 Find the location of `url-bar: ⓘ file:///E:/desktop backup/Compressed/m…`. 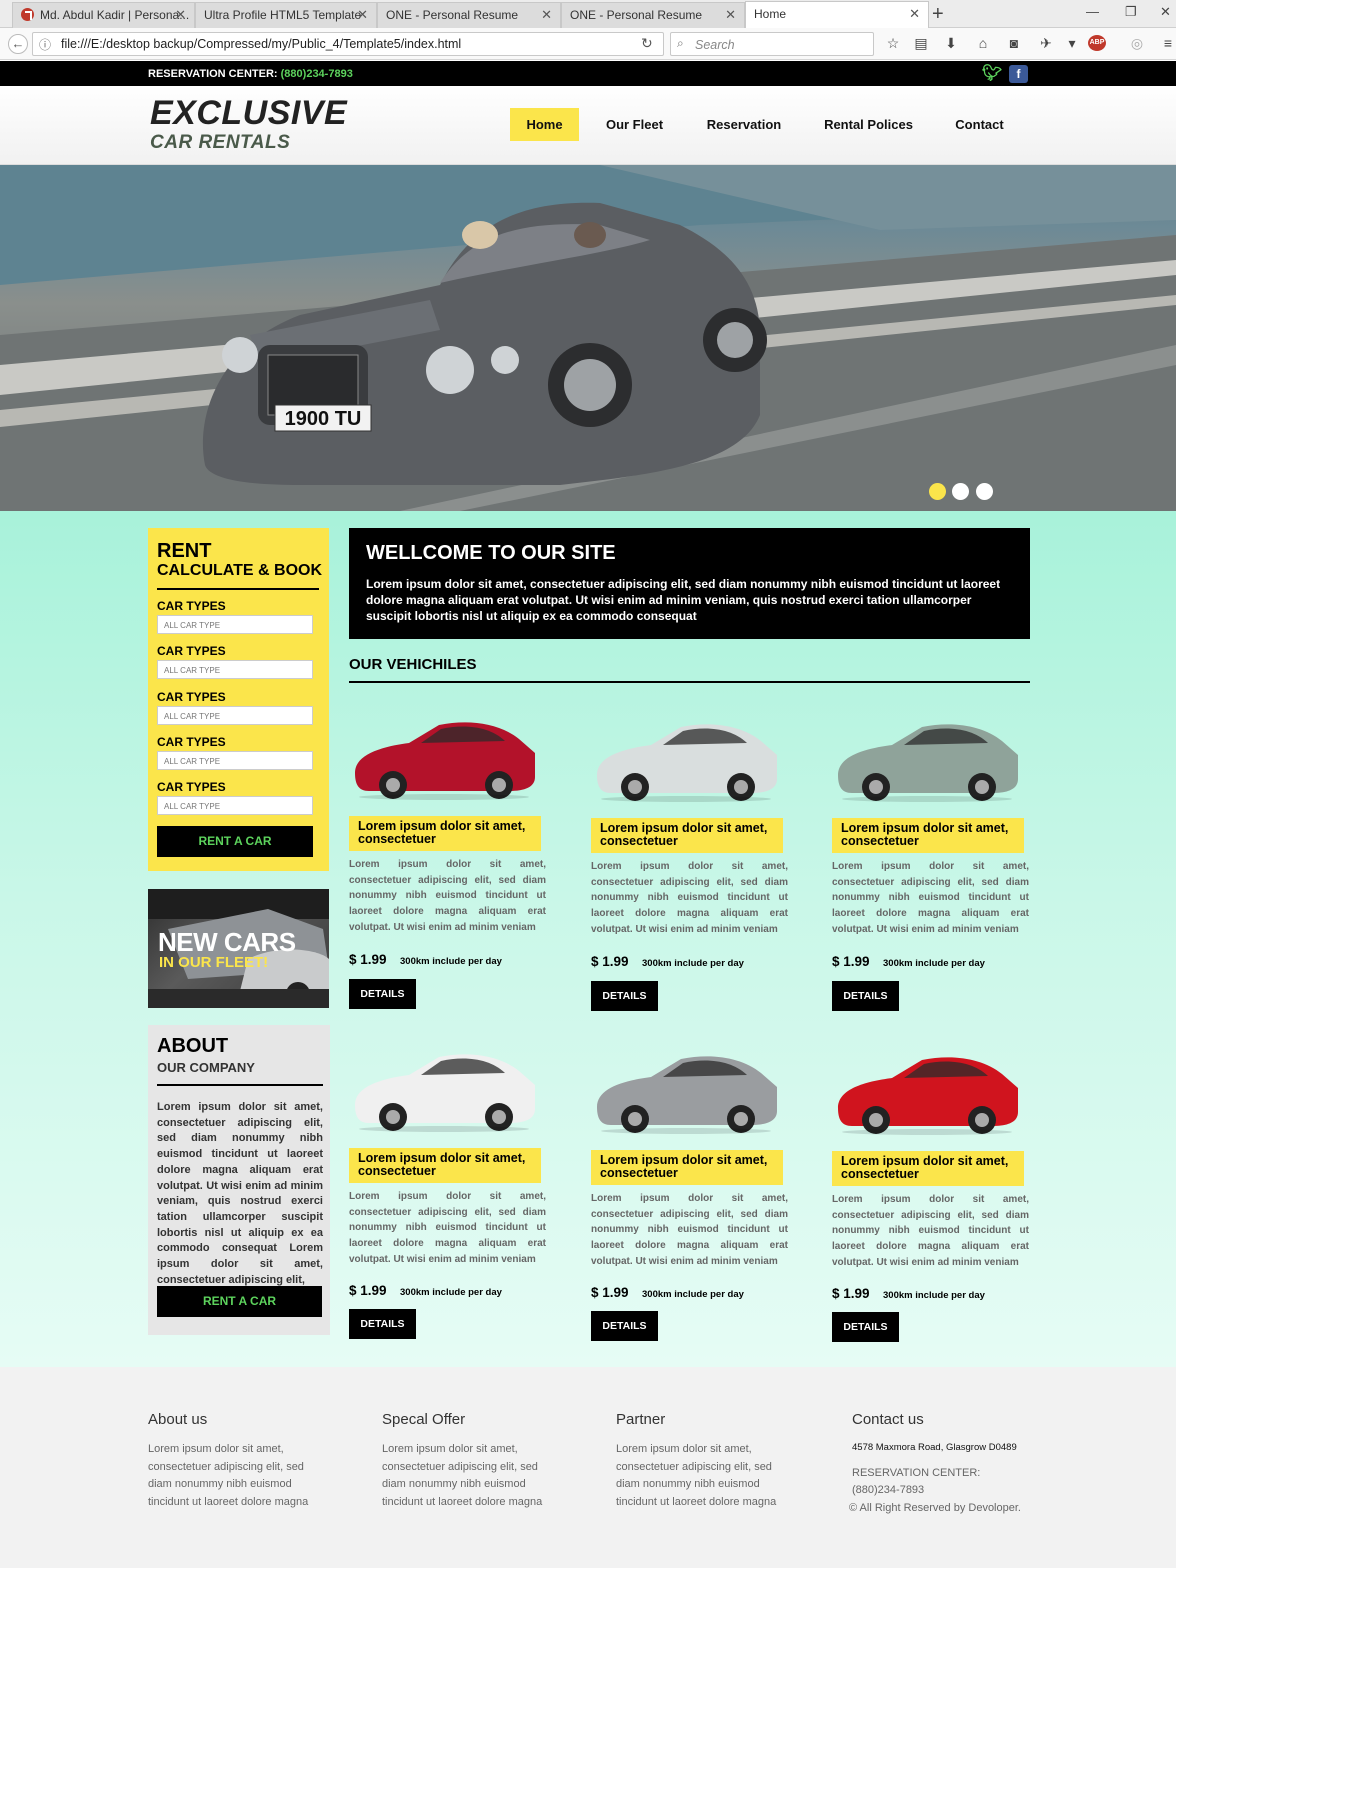

url-bar: ⓘ file:///E:/desktop backup/Compressed/m… is located at coordinates (348, 44).